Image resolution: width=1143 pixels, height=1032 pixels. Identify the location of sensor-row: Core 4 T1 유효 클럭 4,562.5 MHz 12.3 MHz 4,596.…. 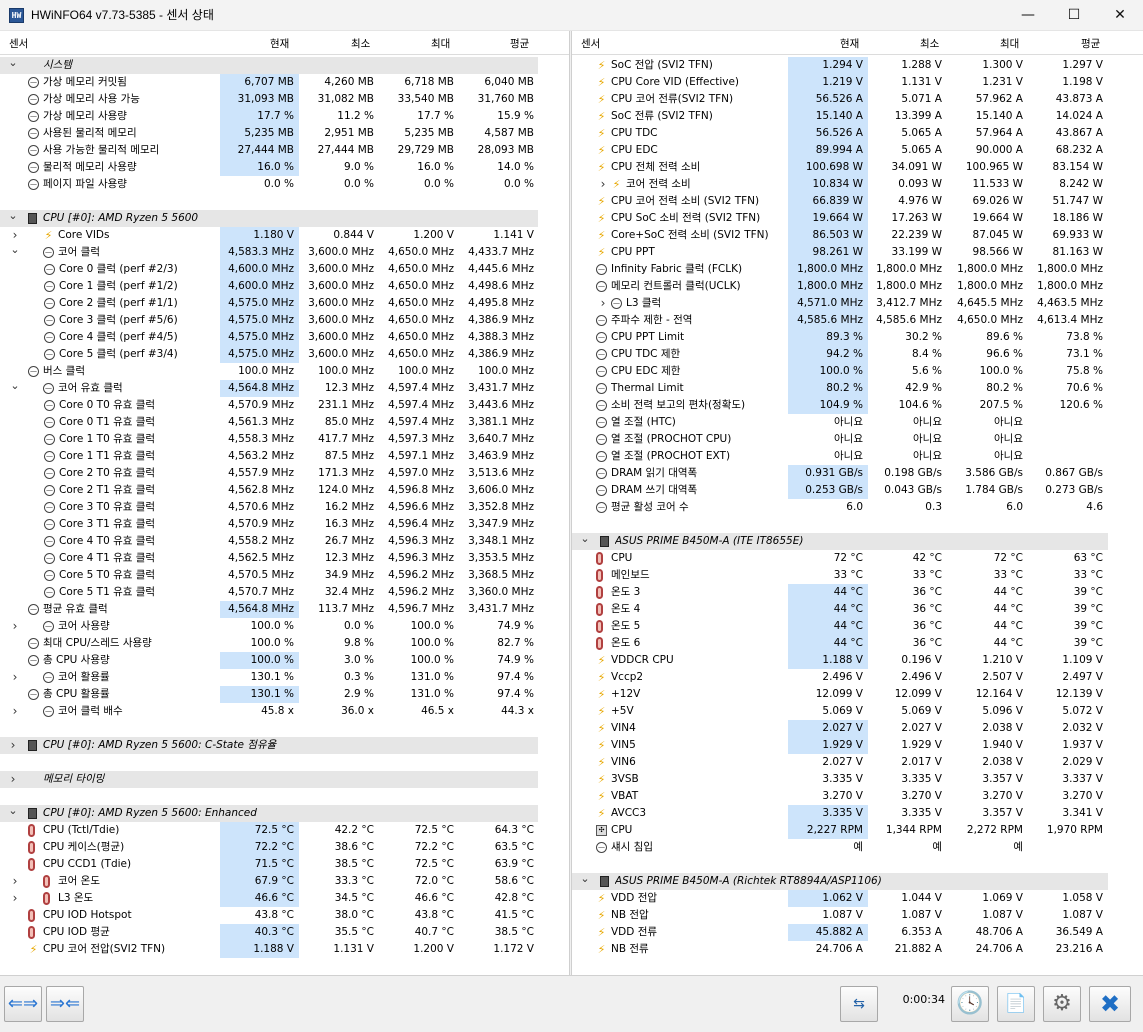
(285, 558).